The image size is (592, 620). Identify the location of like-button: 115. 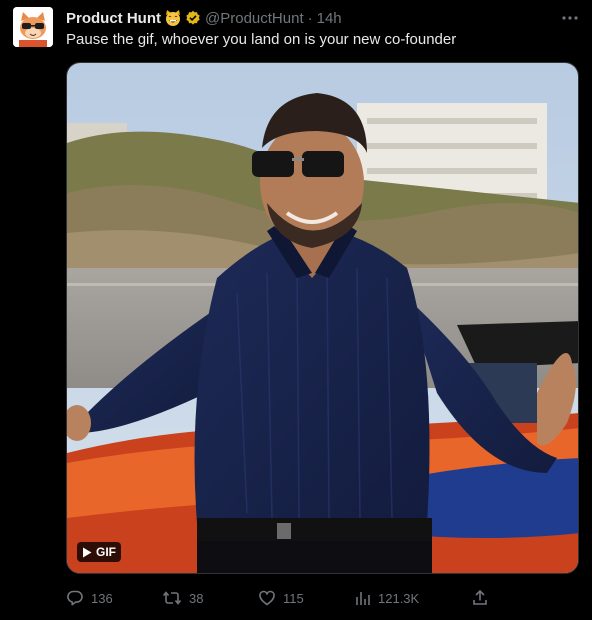
(281, 598).